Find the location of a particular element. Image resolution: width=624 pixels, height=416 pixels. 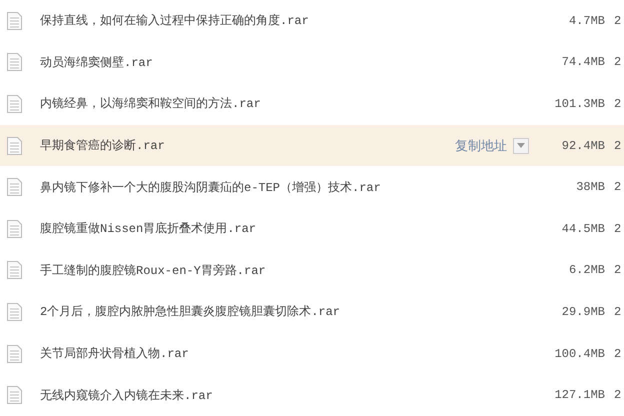

file-name: 手工缝制的腹腔镜Roux-en-Y胃旁路.rar is located at coordinates (284, 270).